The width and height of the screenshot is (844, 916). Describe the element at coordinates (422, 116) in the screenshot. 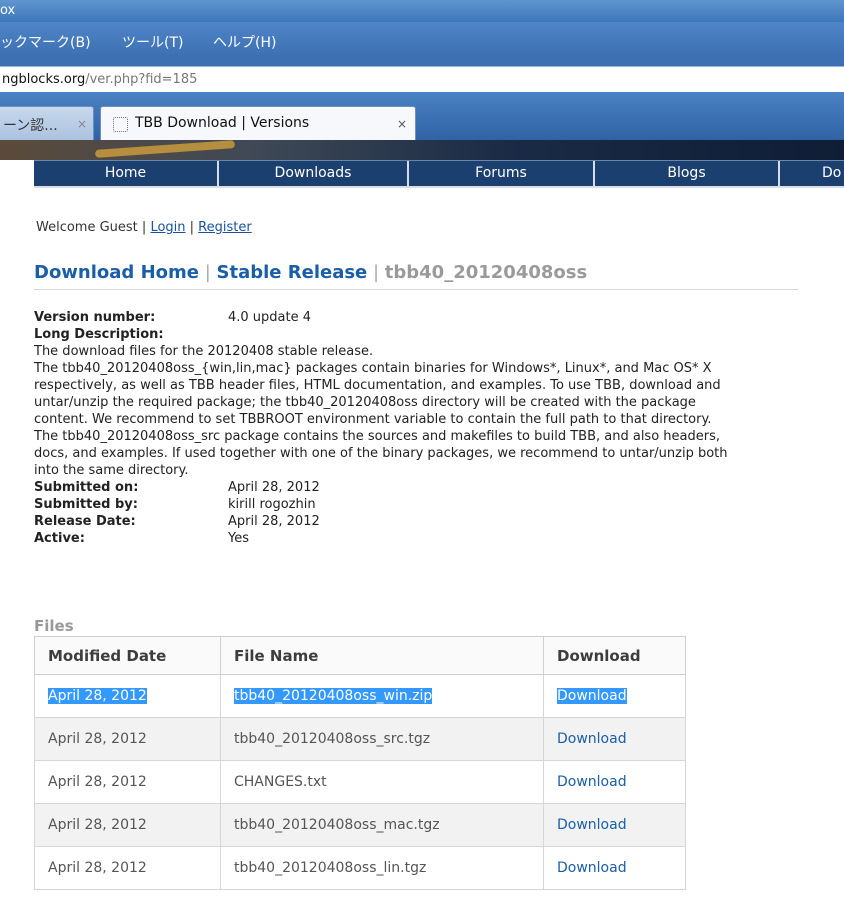

I see `tab-strip: ーン認... × TBB Download | Versions ×` at that location.